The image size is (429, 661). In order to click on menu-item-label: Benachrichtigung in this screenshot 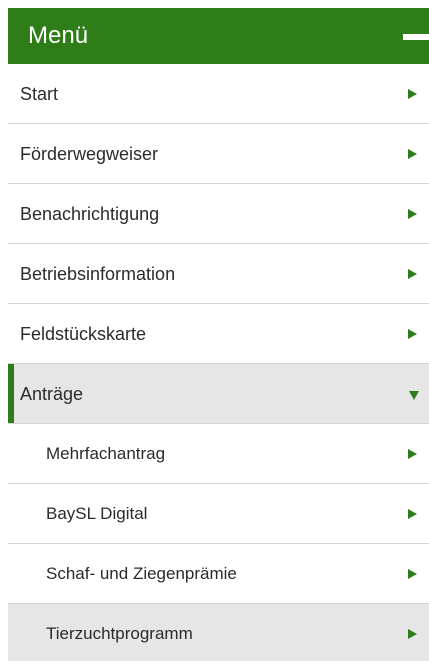, I will do `click(90, 214)`.